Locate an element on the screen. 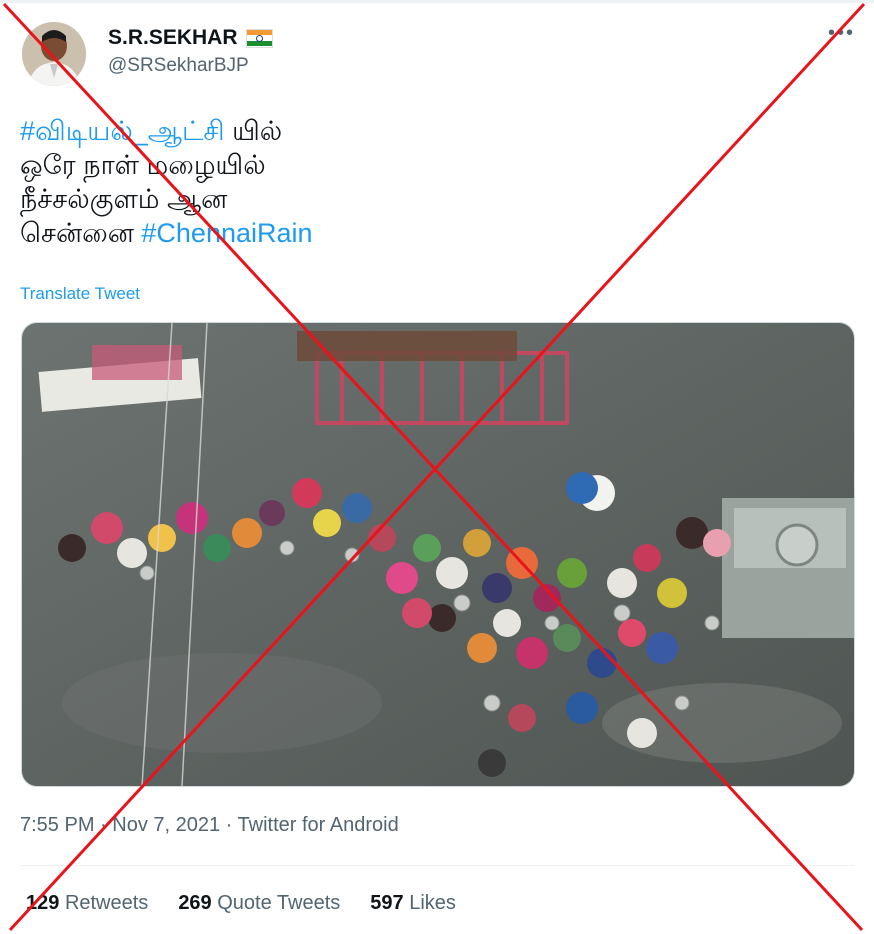 Image resolution: width=874 pixels, height=934 pixels. retweets-stat: 129 Retweets is located at coordinates (87, 903).